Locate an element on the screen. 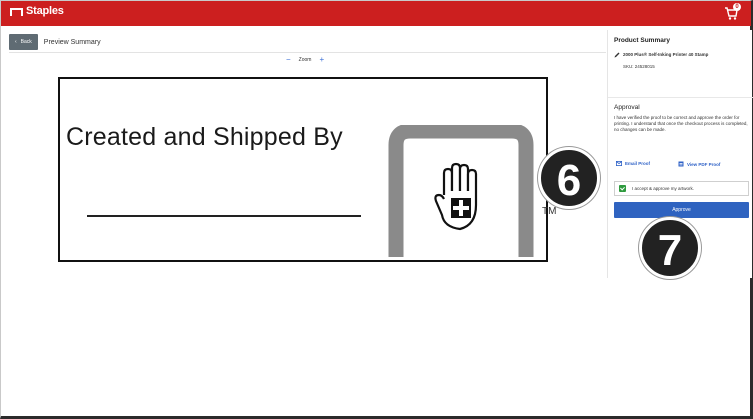 Image resolution: width=753 pixels, height=419 pixels. trademark-symbol: TM is located at coordinates (549, 211).